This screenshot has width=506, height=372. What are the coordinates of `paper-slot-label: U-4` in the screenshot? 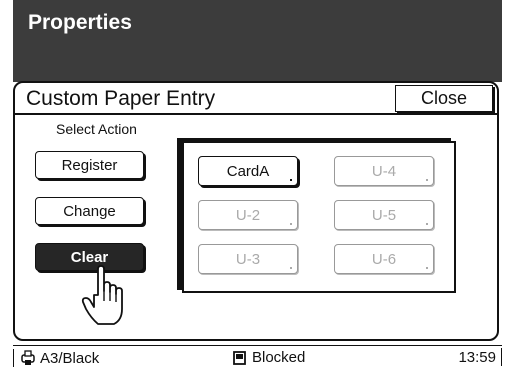 It's located at (384, 171).